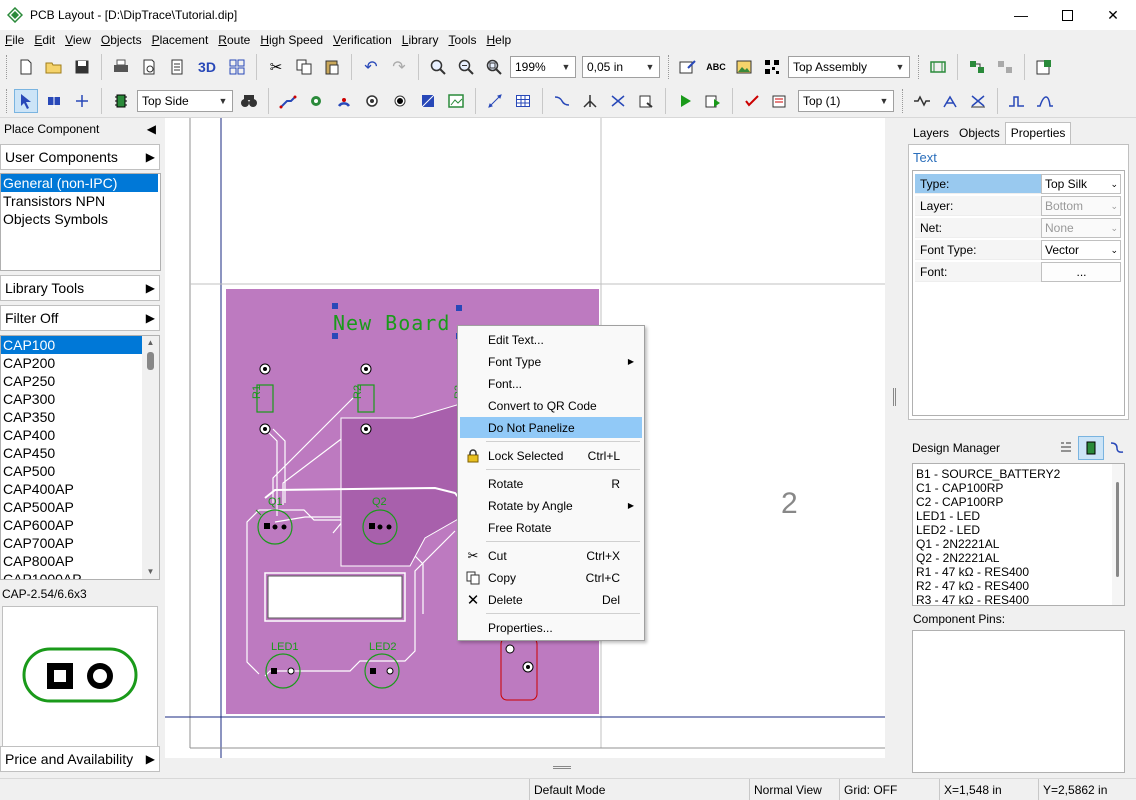 This screenshot has height=800, width=1136. Describe the element at coordinates (621, 67) in the screenshot. I see `grid-size-select: 0,05 in ▼` at that location.